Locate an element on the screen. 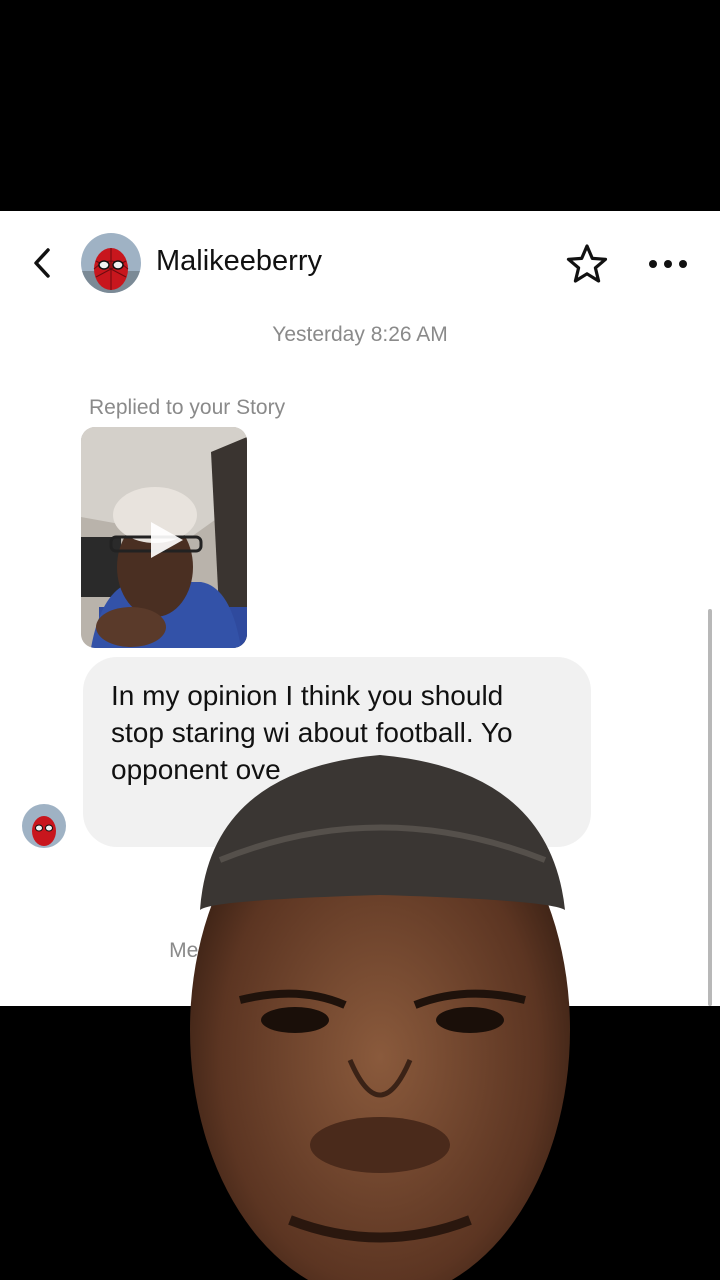  more-options-button is located at coordinates (668, 264).